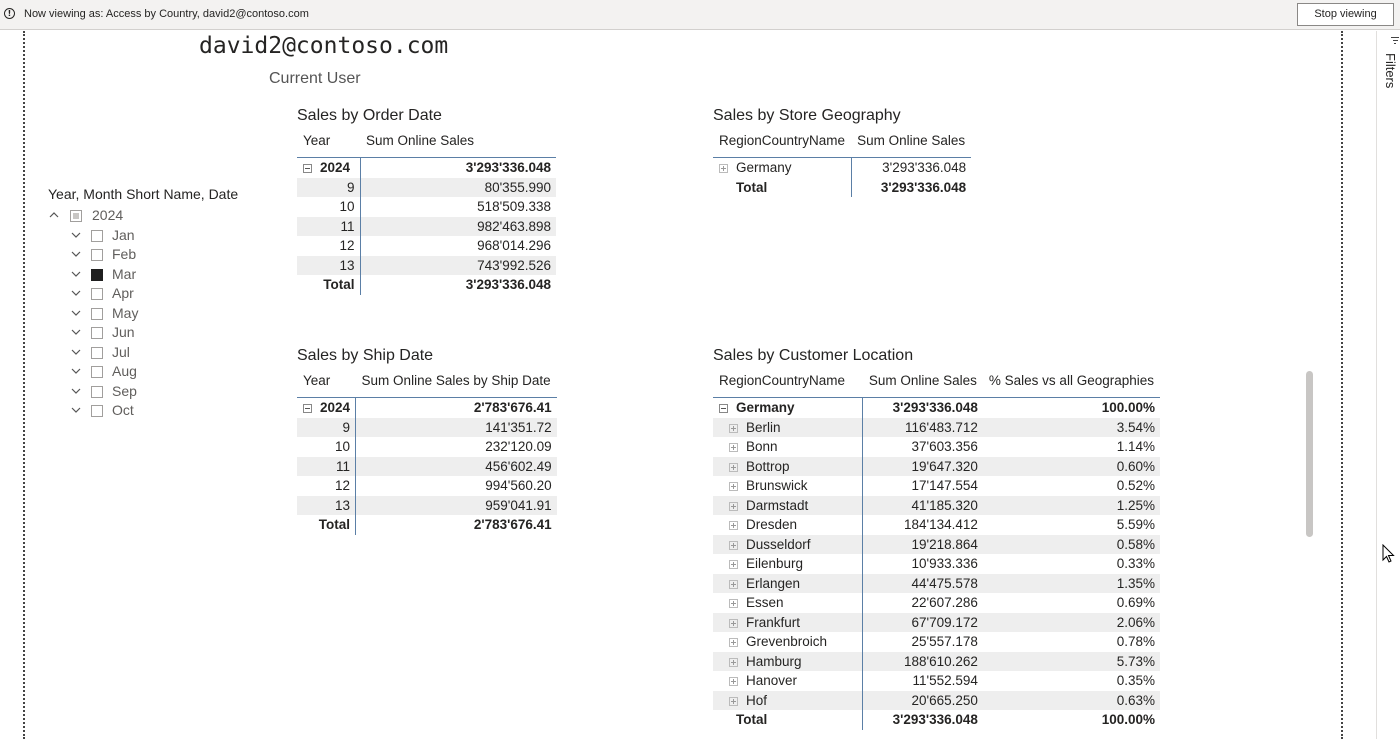 The height and width of the screenshot is (739, 1400). Describe the element at coordinates (426, 167) in the screenshot. I see `year-row: 2024 3'293'336.048` at that location.